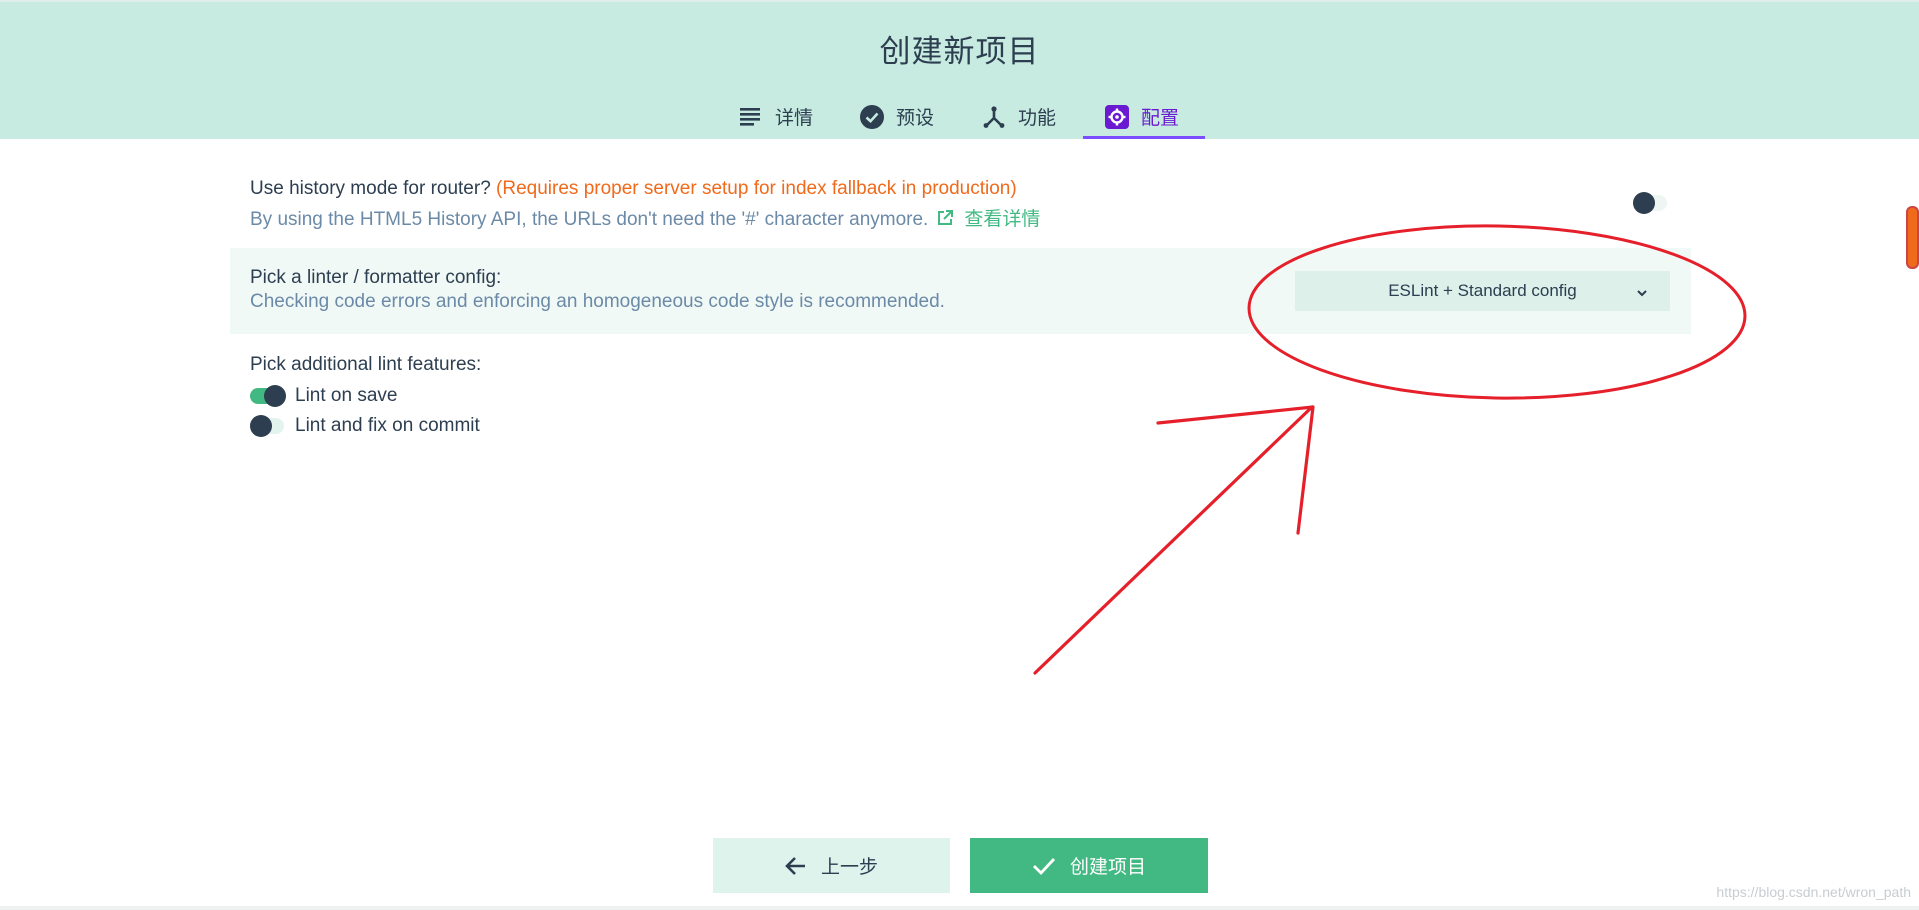 Image resolution: width=1919 pixels, height=910 pixels. What do you see at coordinates (1037, 118) in the screenshot?
I see `tab-features-label: 功能` at bounding box center [1037, 118].